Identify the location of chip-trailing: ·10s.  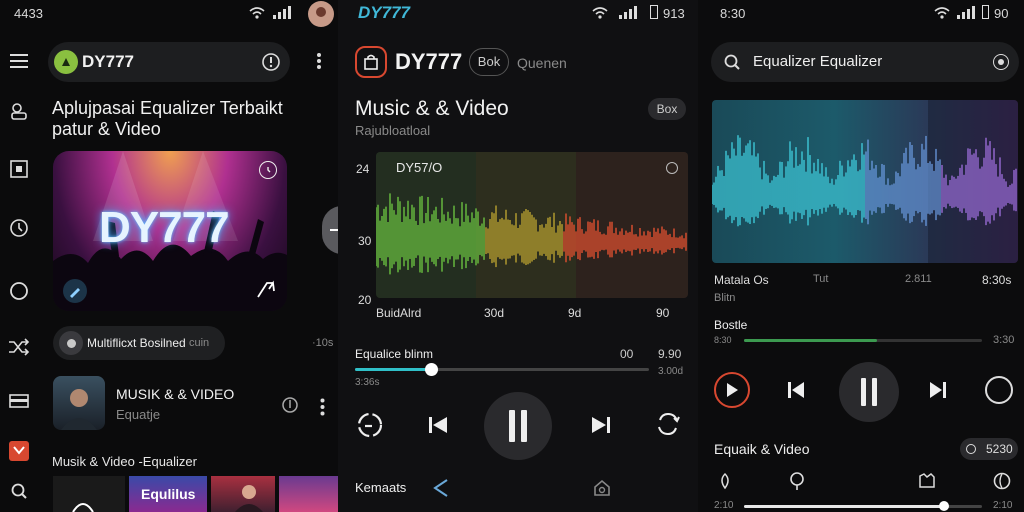
(323, 343).